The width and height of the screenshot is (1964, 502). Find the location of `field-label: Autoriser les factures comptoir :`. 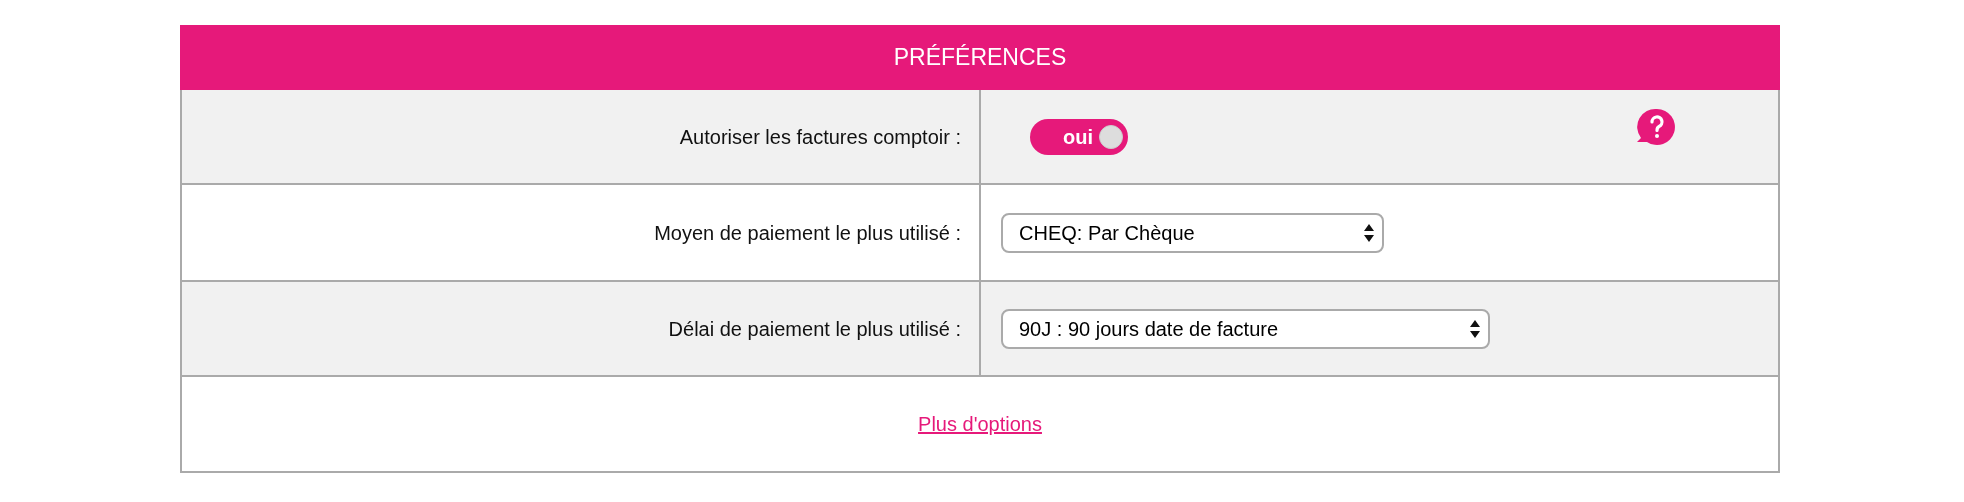

field-label: Autoriser les factures comptoir : is located at coordinates (820, 137).